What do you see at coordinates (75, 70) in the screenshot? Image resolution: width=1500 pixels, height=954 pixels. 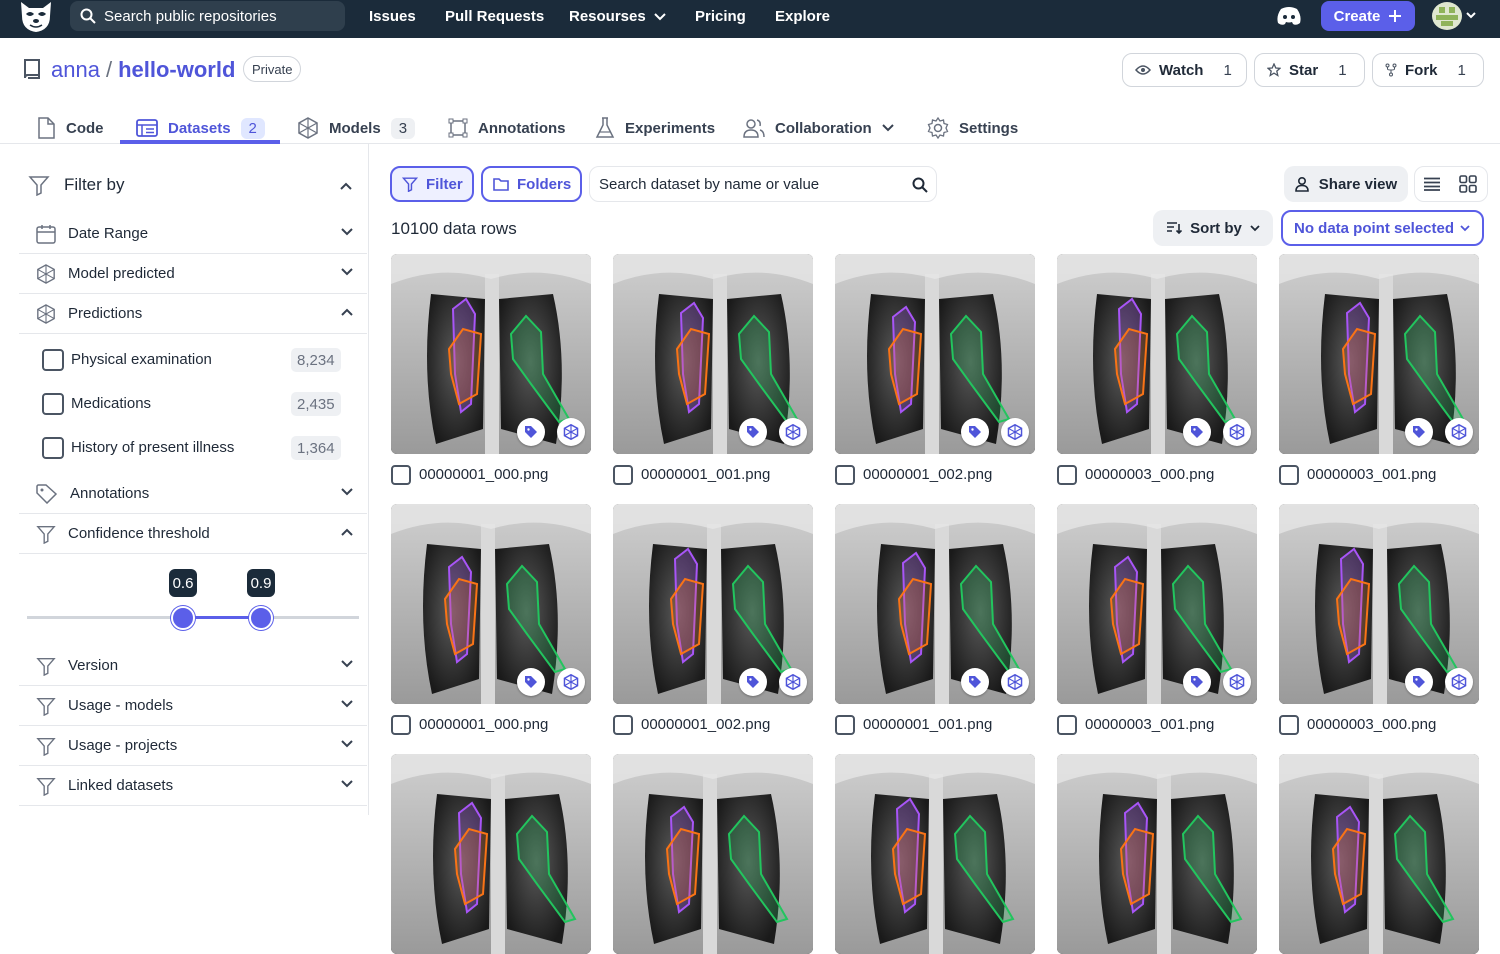 I see `repo-owner-link: anna` at bounding box center [75, 70].